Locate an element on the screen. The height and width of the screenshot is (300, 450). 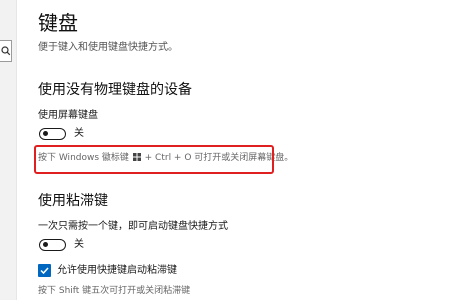
page-subtitle: 便于键入和使用键盘快捷方式。 is located at coordinates (108, 47).